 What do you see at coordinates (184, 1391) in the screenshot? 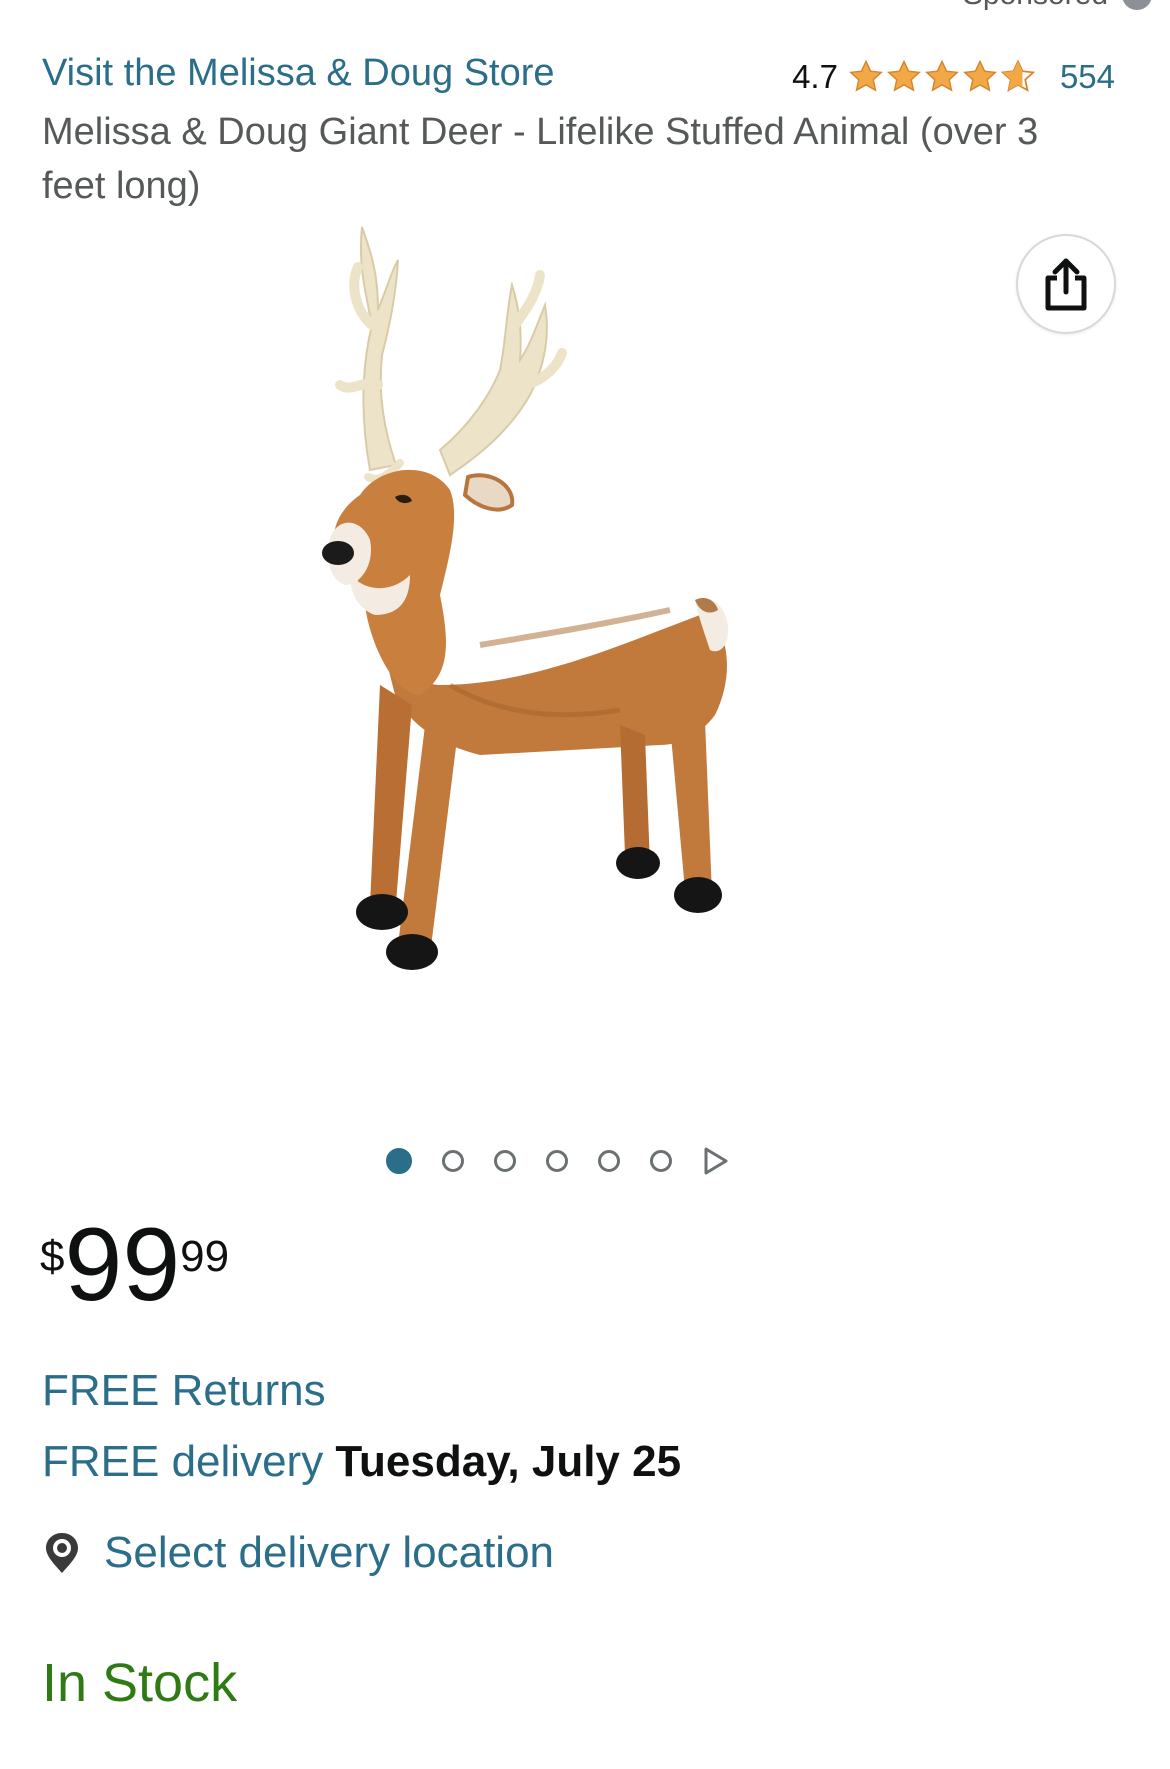
I see `free-returns-link: FREE Returns` at bounding box center [184, 1391].